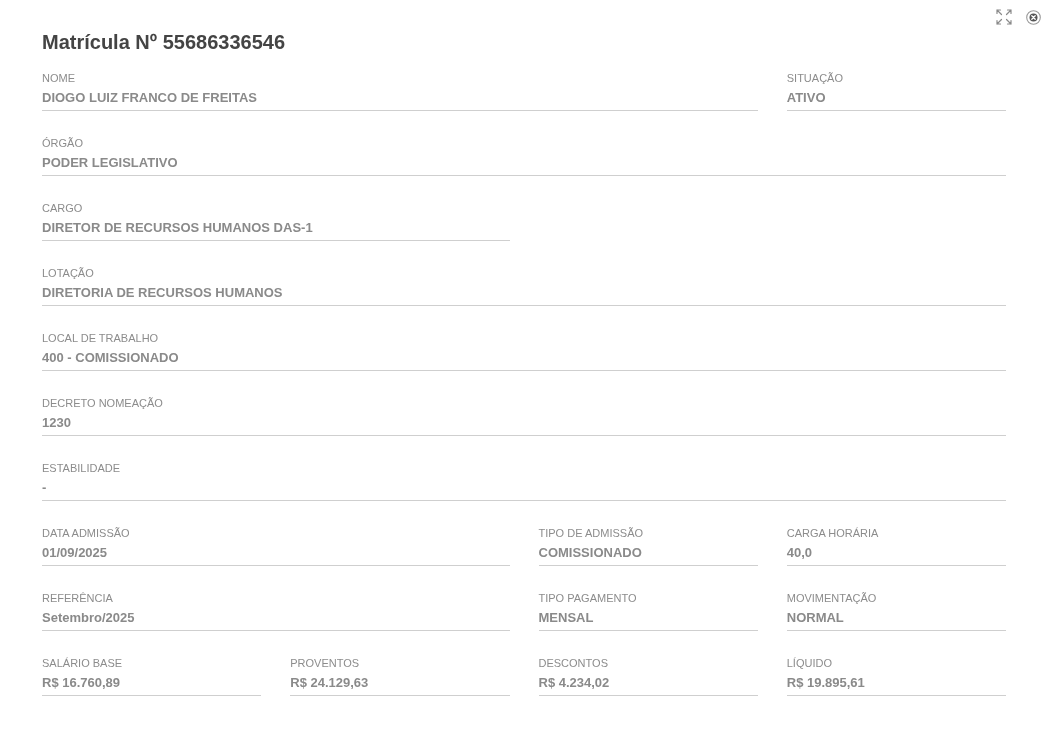  Describe the element at coordinates (276, 555) in the screenshot. I see `read-only-field: 01/09/2025` at that location.